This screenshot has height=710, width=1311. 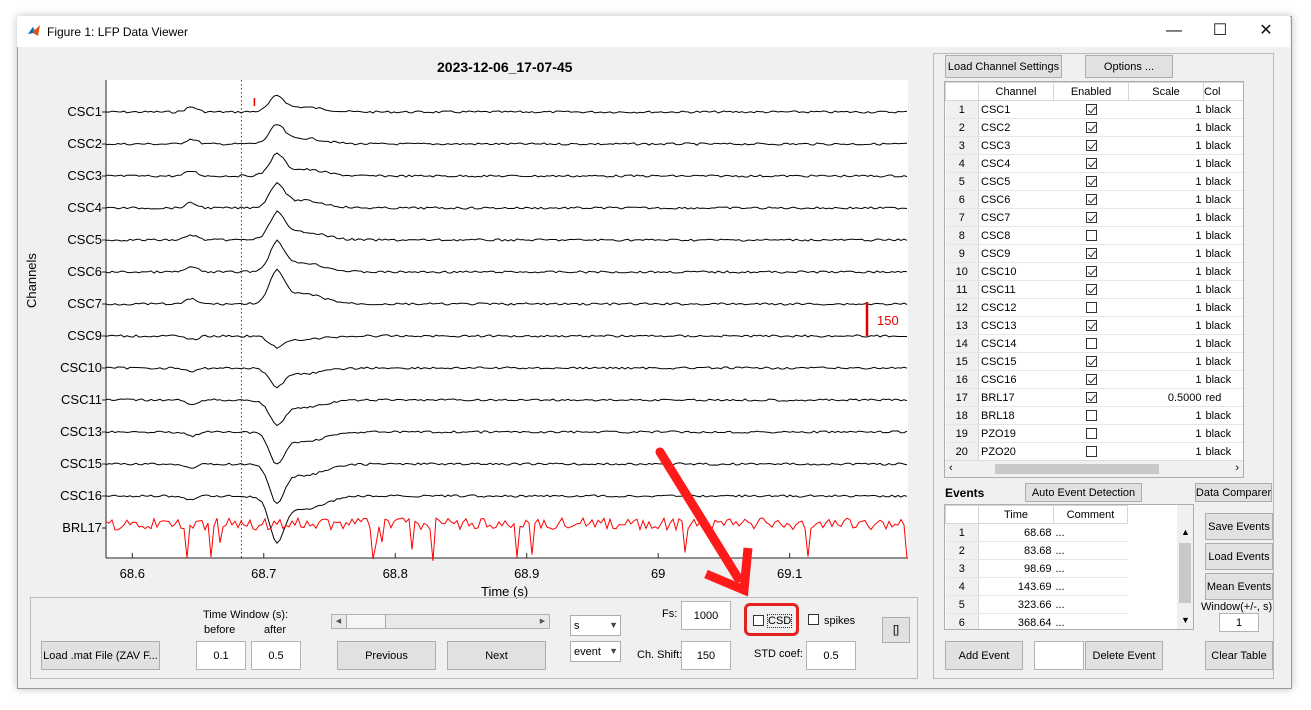 I want to click on table-row: 18 BRL18 1 black, so click(x=1094, y=415).